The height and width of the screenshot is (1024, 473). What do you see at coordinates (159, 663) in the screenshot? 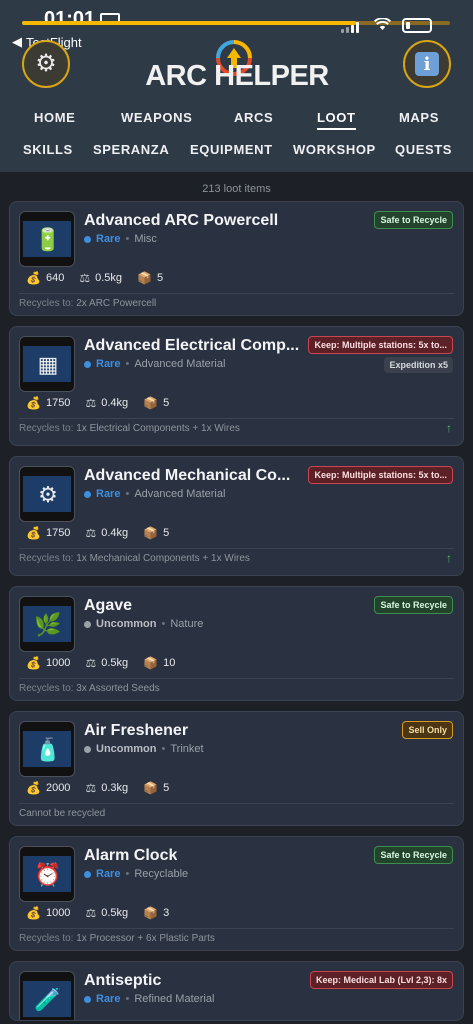
I see `stack-stat: 📦 10` at bounding box center [159, 663].